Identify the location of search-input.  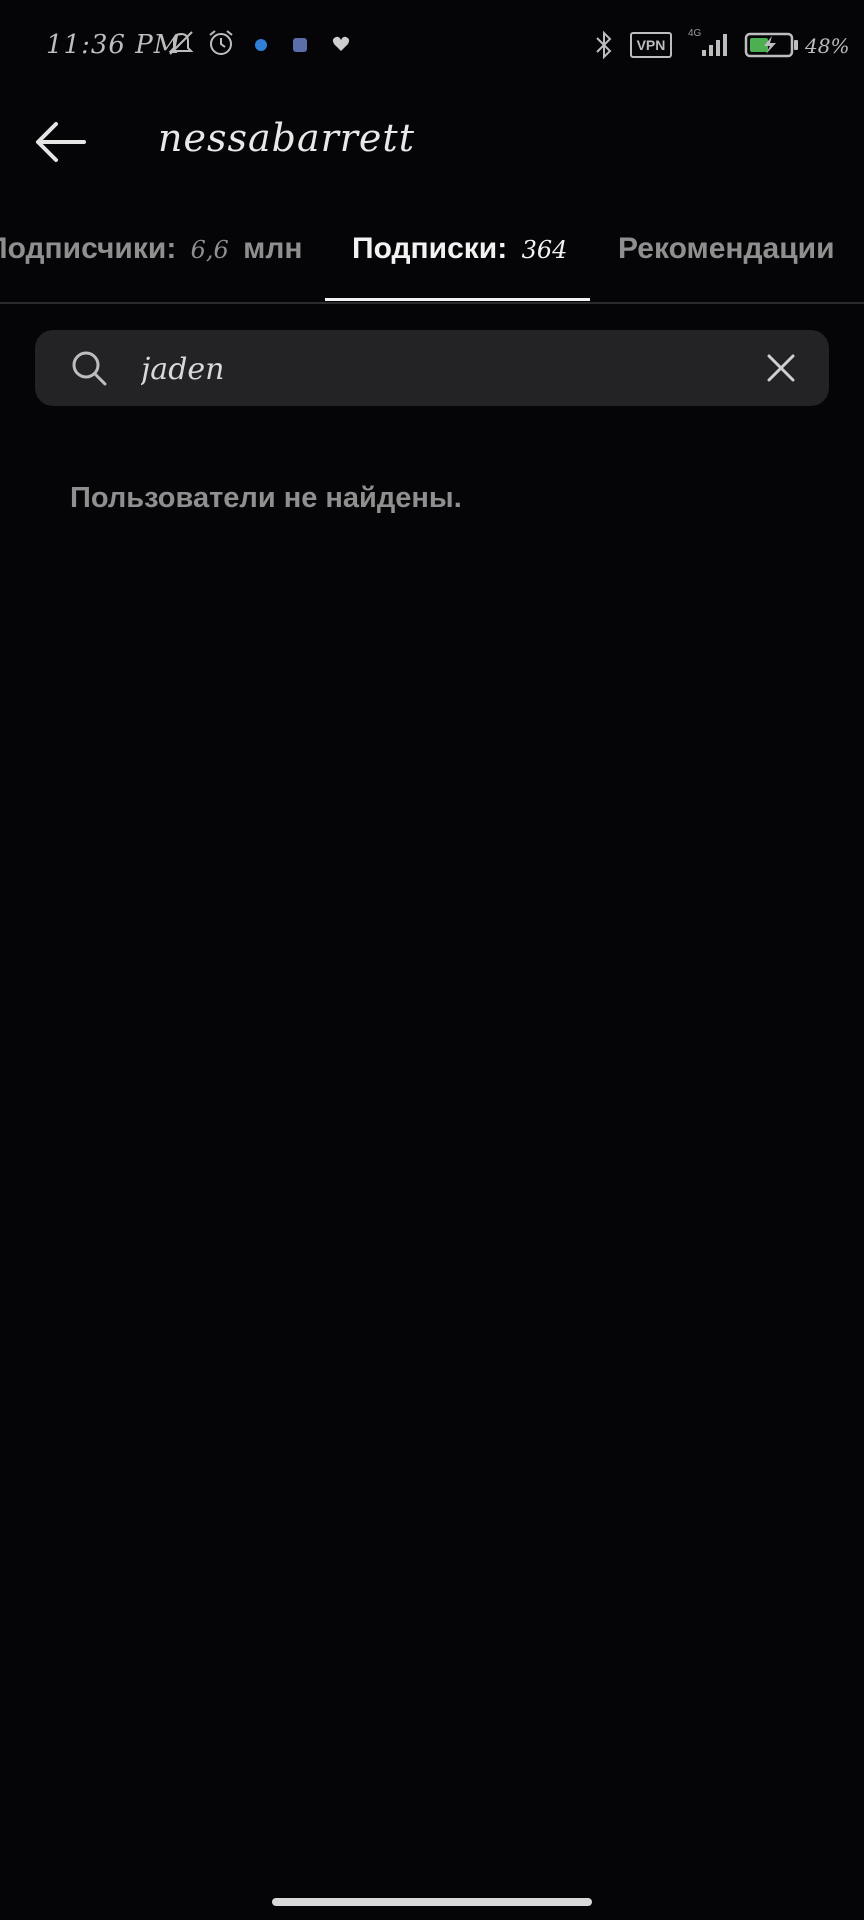
(441, 369).